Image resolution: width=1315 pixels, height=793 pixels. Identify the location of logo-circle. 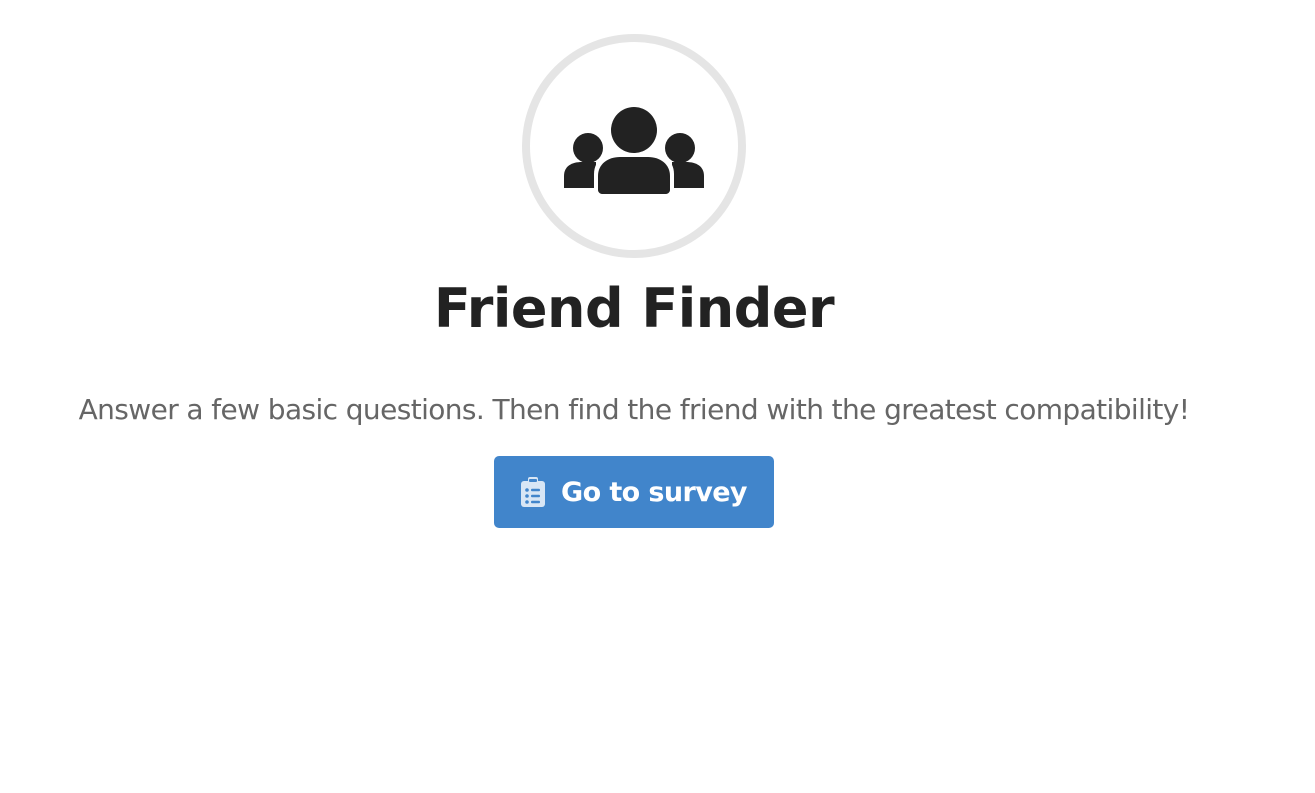
(634, 146).